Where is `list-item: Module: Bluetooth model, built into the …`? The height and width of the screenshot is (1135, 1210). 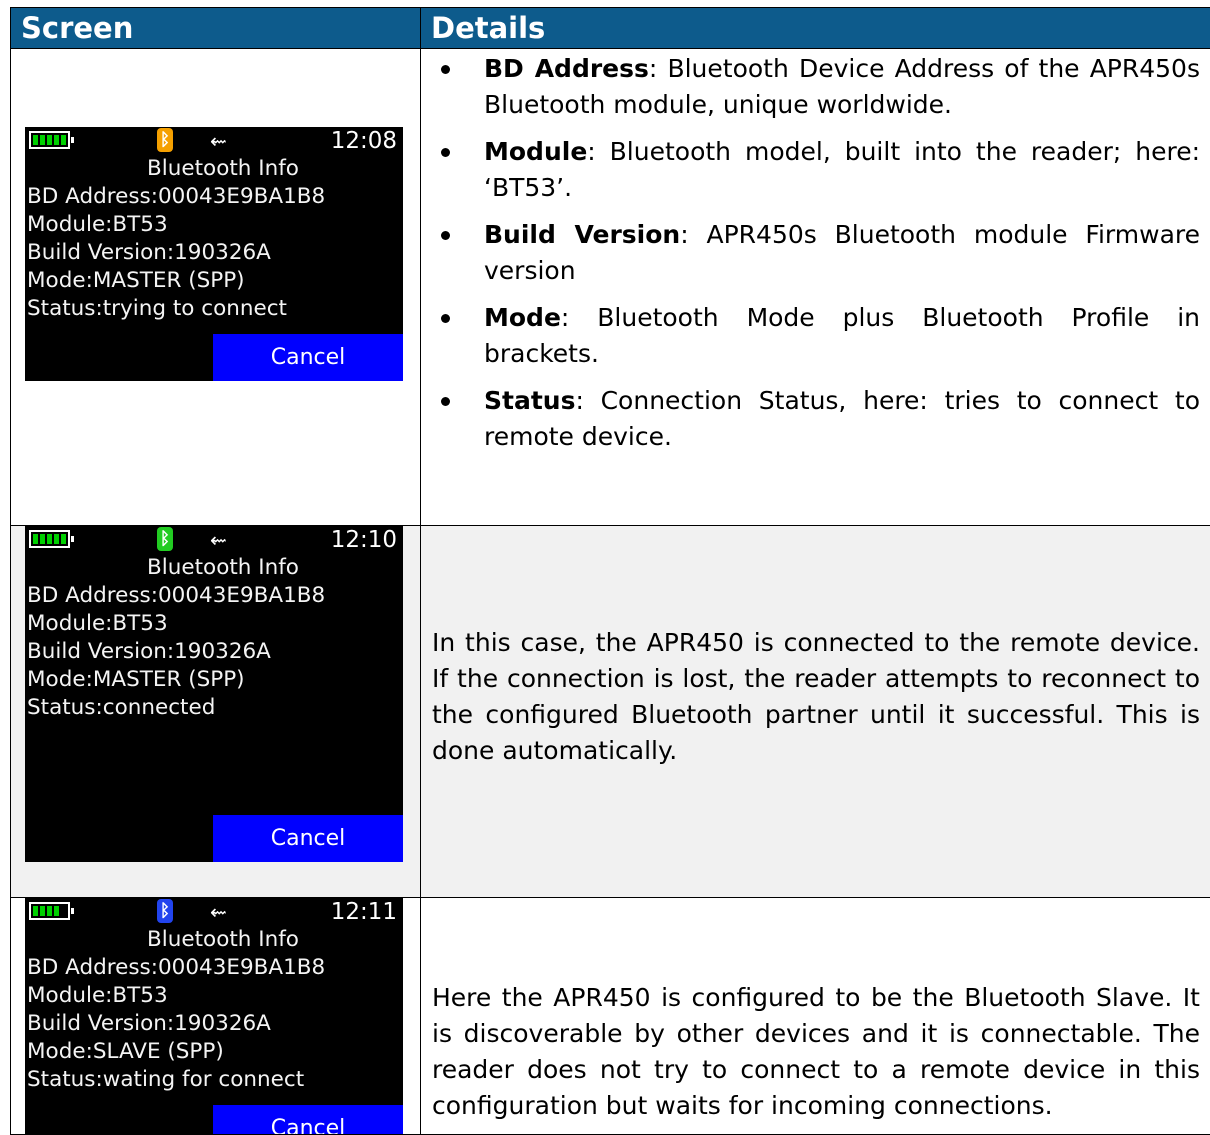
list-item: Module: Bluetooth model, built into the … is located at coordinates (815, 170).